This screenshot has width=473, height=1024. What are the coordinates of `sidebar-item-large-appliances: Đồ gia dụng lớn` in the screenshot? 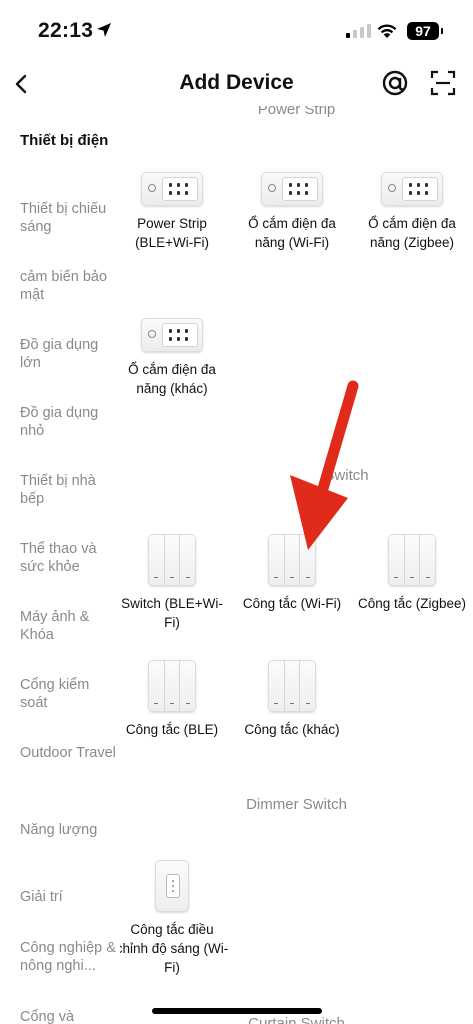 It's located at (68, 354).